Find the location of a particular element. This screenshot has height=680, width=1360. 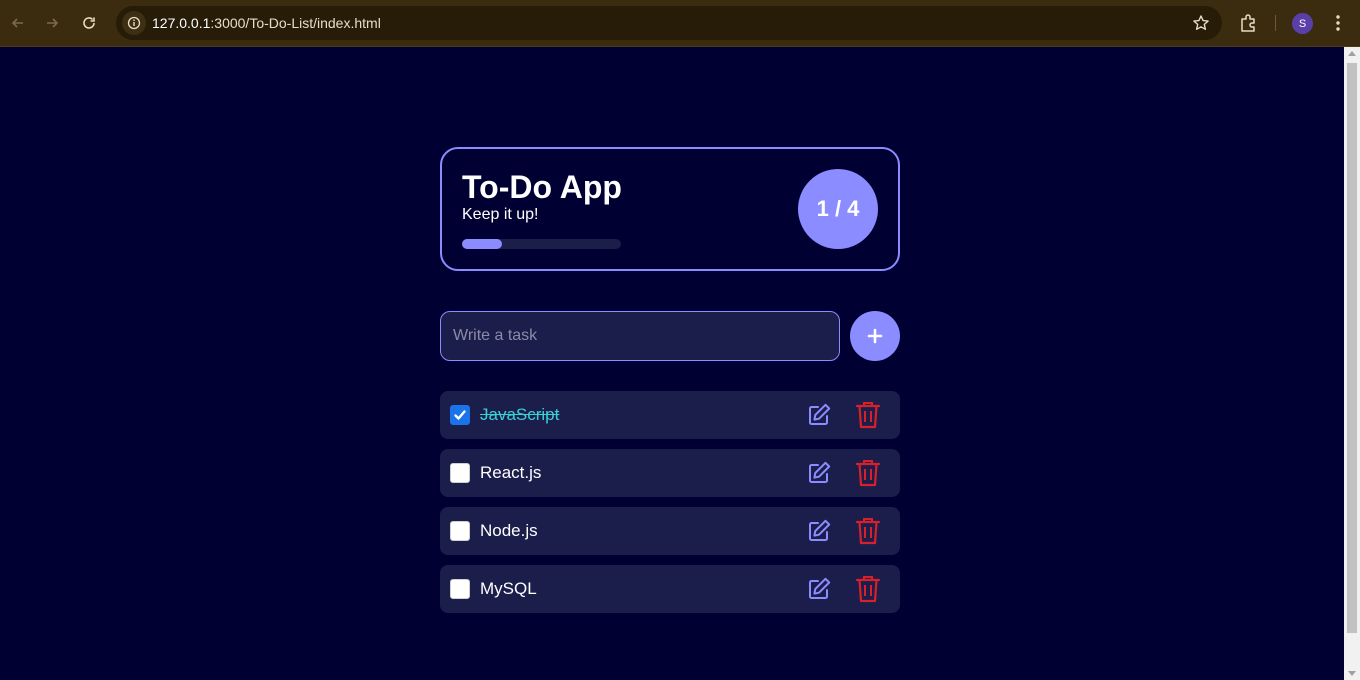

arrow-right-icon is located at coordinates (53, 23).